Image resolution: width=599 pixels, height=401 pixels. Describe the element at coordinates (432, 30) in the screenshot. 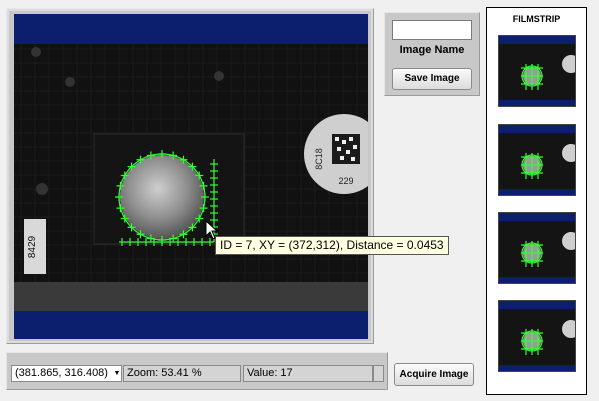

I see `image-name-input` at that location.